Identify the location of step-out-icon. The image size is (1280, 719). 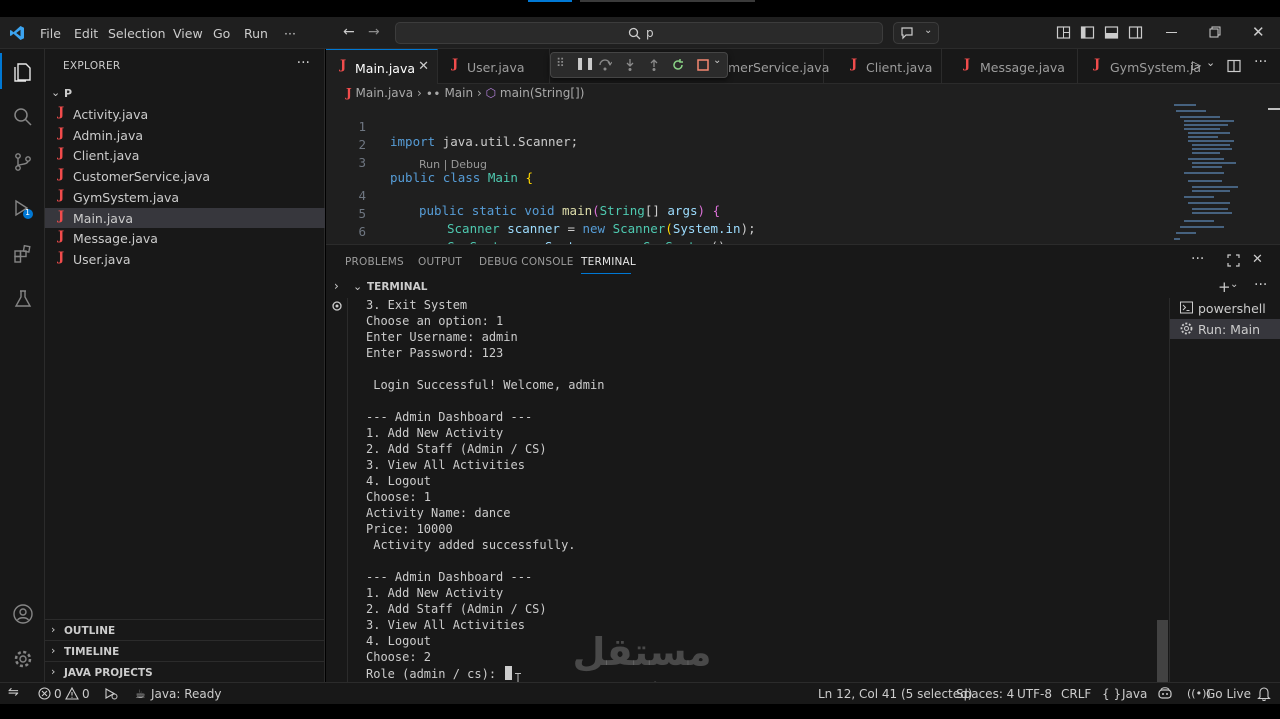
(654, 65).